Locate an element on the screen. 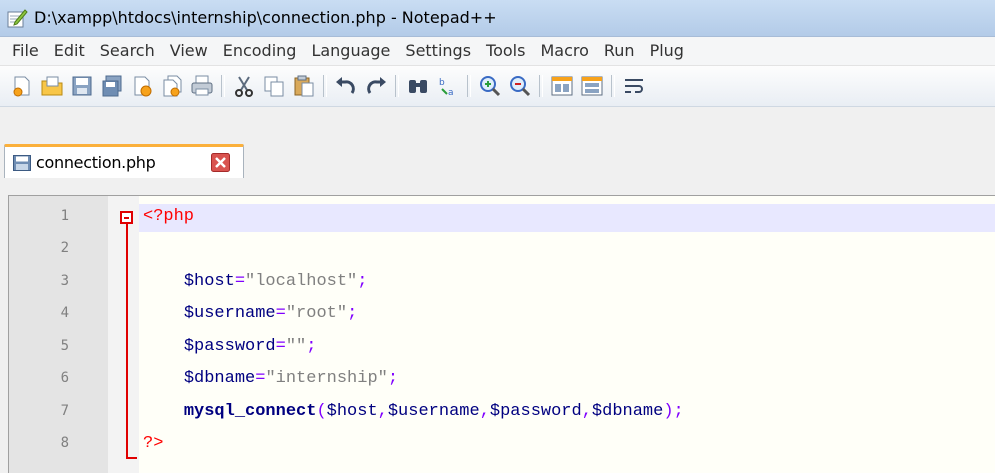  word-wrap-icon is located at coordinates (634, 86).